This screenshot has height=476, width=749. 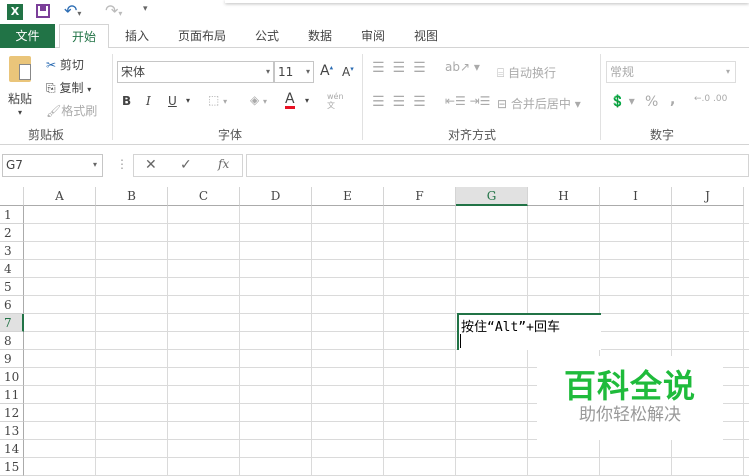 What do you see at coordinates (510, 327) in the screenshot?
I see `cell-text: 按住“Alt”+回车` at bounding box center [510, 327].